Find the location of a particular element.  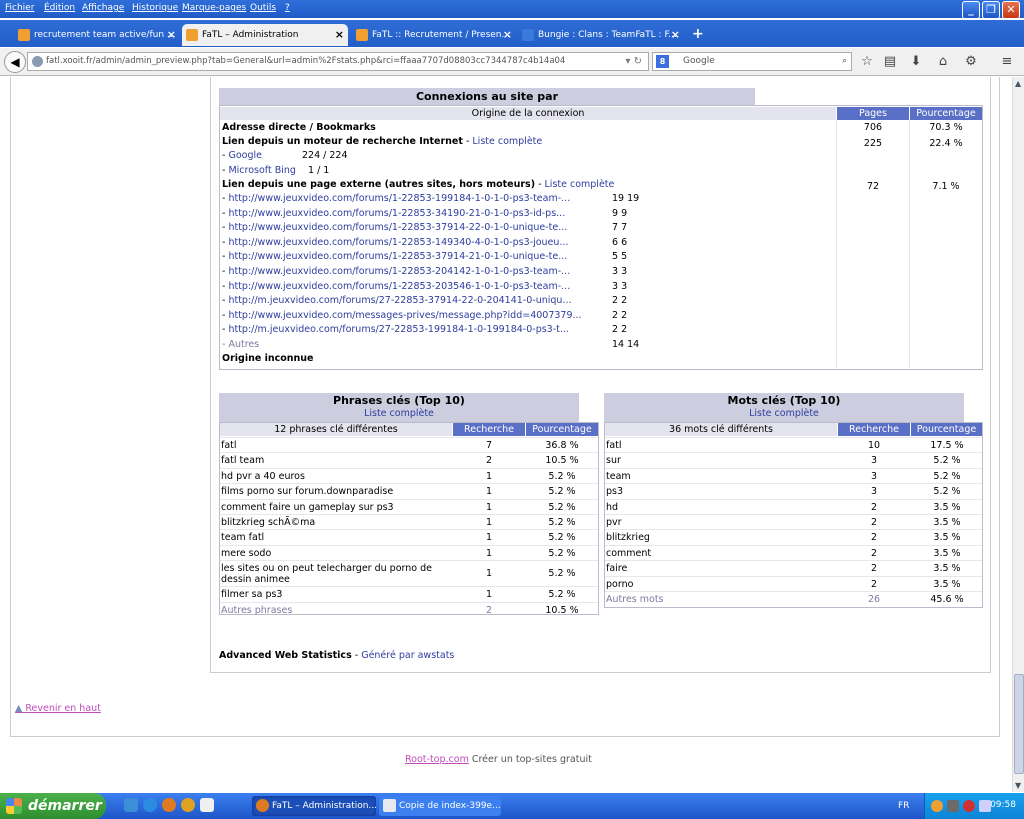

security-icon is located at coordinates (969, 806).